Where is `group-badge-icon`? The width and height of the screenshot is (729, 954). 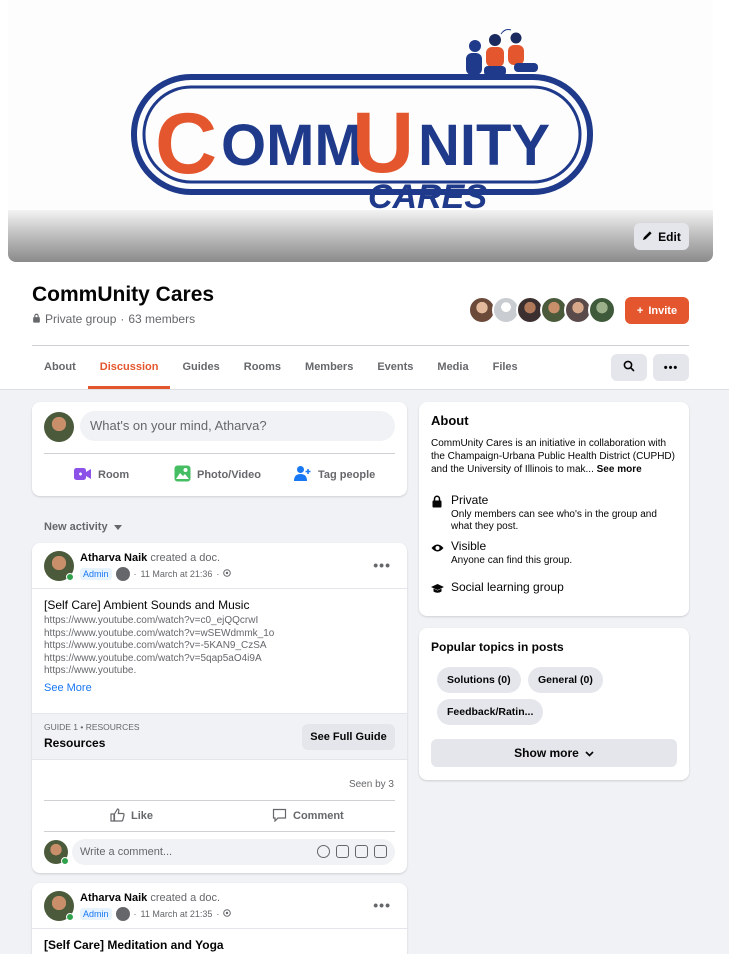 group-badge-icon is located at coordinates (122, 914).